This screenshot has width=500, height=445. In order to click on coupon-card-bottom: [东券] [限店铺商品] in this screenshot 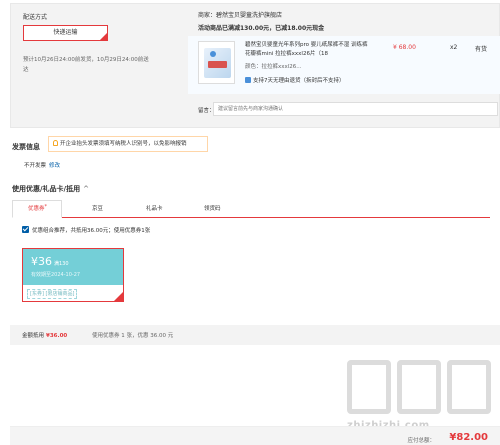, I will do `click(73, 293)`.